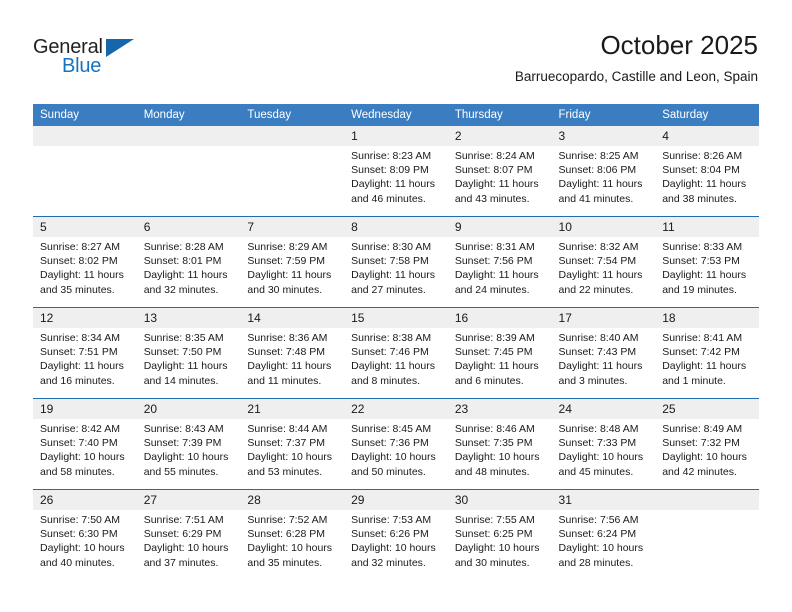 The image size is (792, 612). I want to click on sunrise-text: Sunrise: 8:25 AM, so click(598, 156).